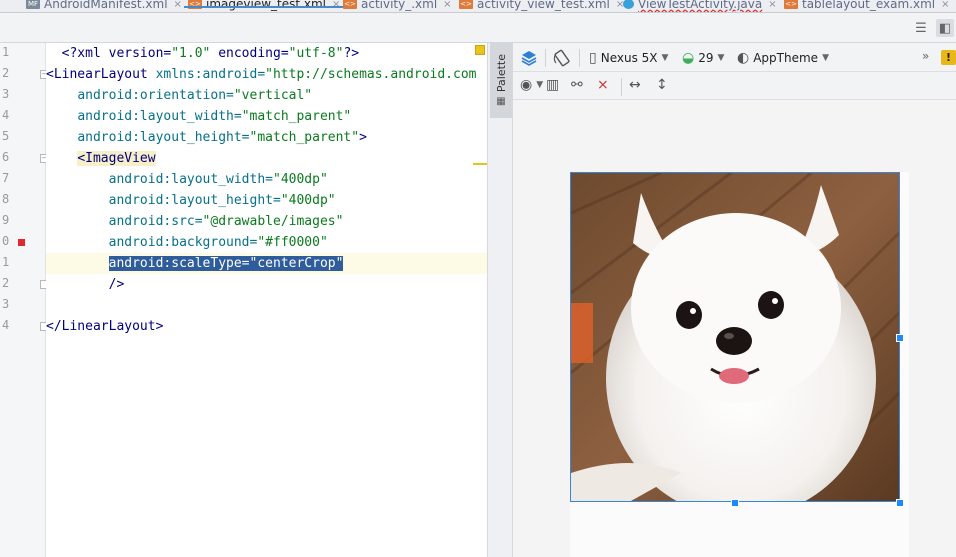 The height and width of the screenshot is (557, 956). What do you see at coordinates (6, 220) in the screenshot?
I see `line-number: 9` at bounding box center [6, 220].